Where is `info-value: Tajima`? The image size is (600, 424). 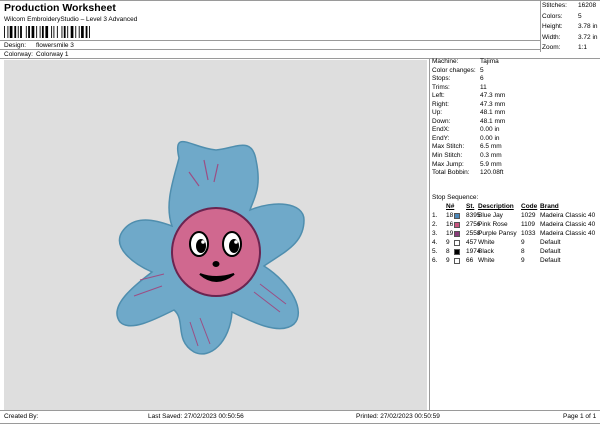
info-value: Tajima is located at coordinates (489, 61).